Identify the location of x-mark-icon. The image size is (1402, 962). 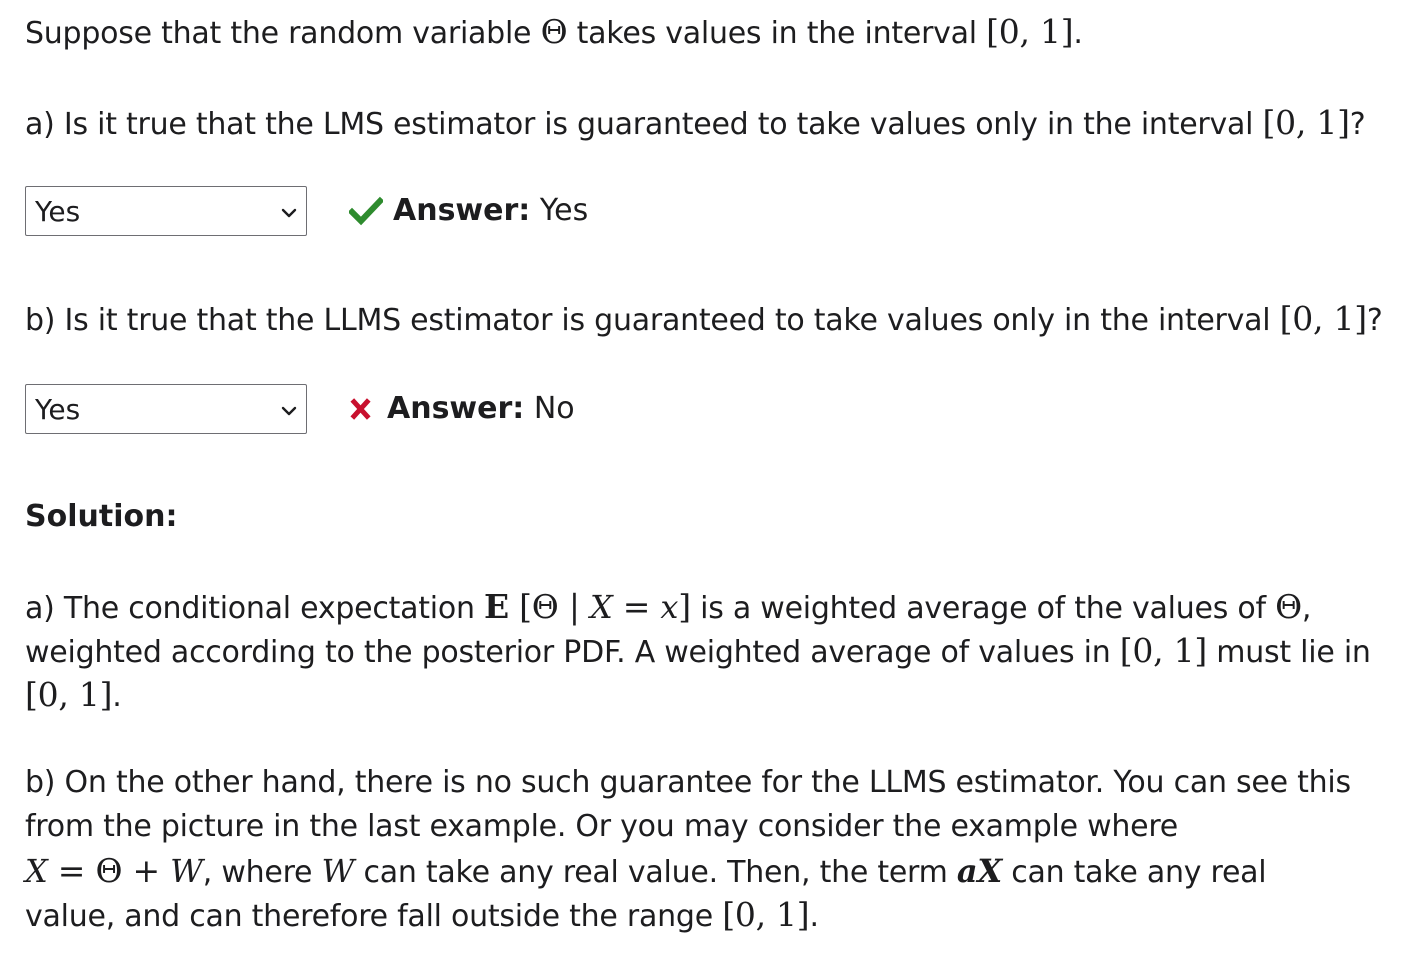
(360, 409).